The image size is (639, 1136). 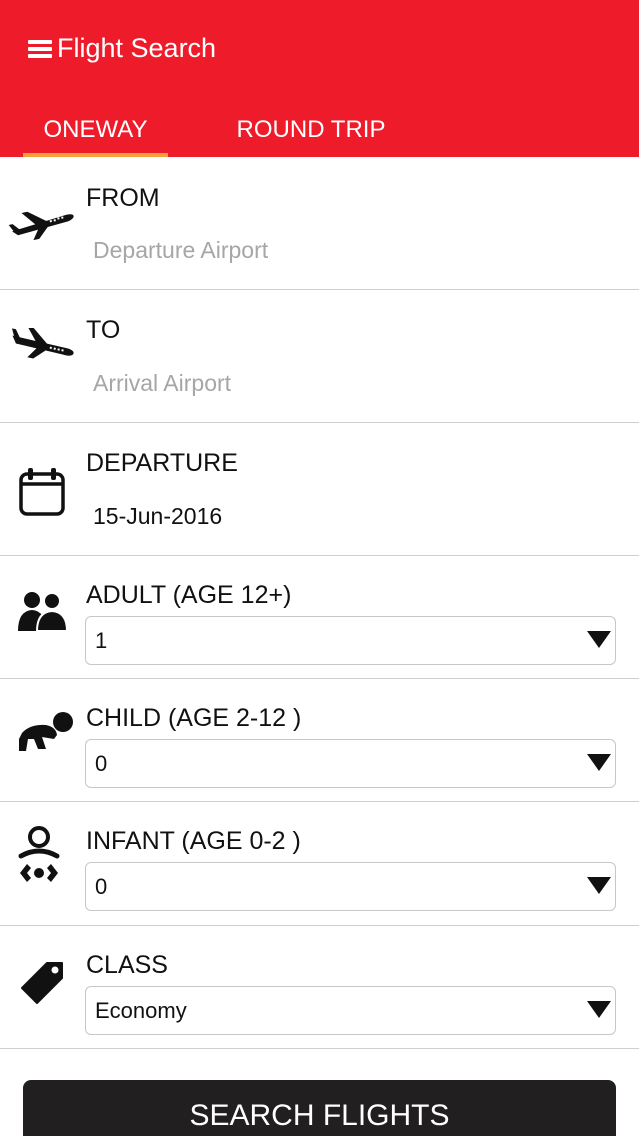 I want to click on departure-airport-input: Departure Airport, so click(x=180, y=250).